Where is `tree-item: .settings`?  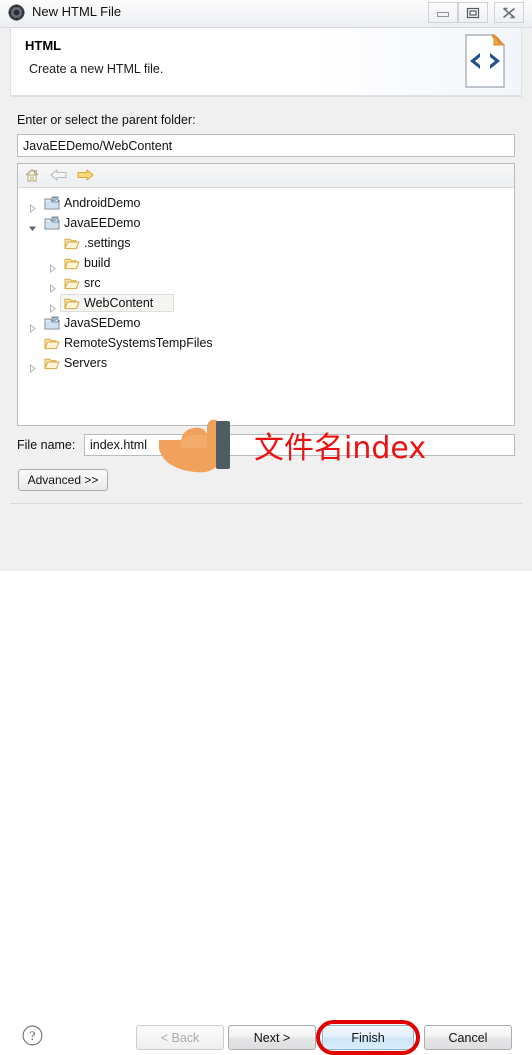
tree-item: .settings is located at coordinates (266, 243).